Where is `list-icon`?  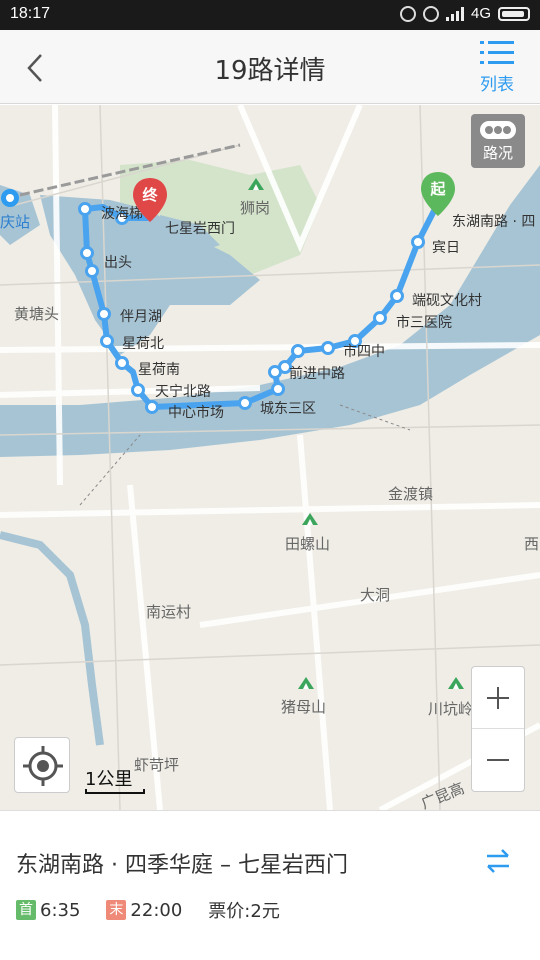
list-icon is located at coordinates (497, 52).